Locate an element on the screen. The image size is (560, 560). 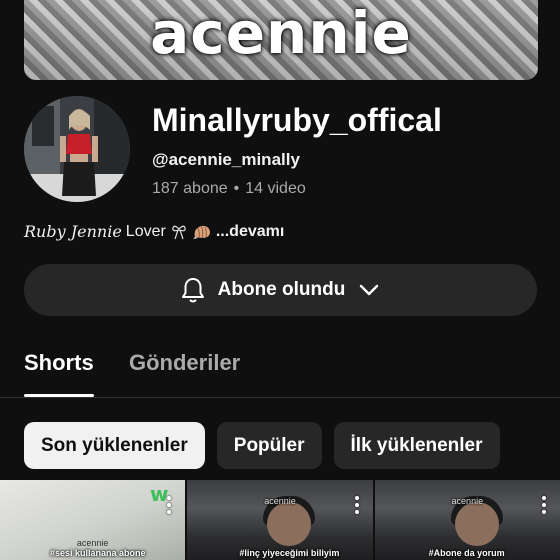
shell-icon is located at coordinates (201, 232).